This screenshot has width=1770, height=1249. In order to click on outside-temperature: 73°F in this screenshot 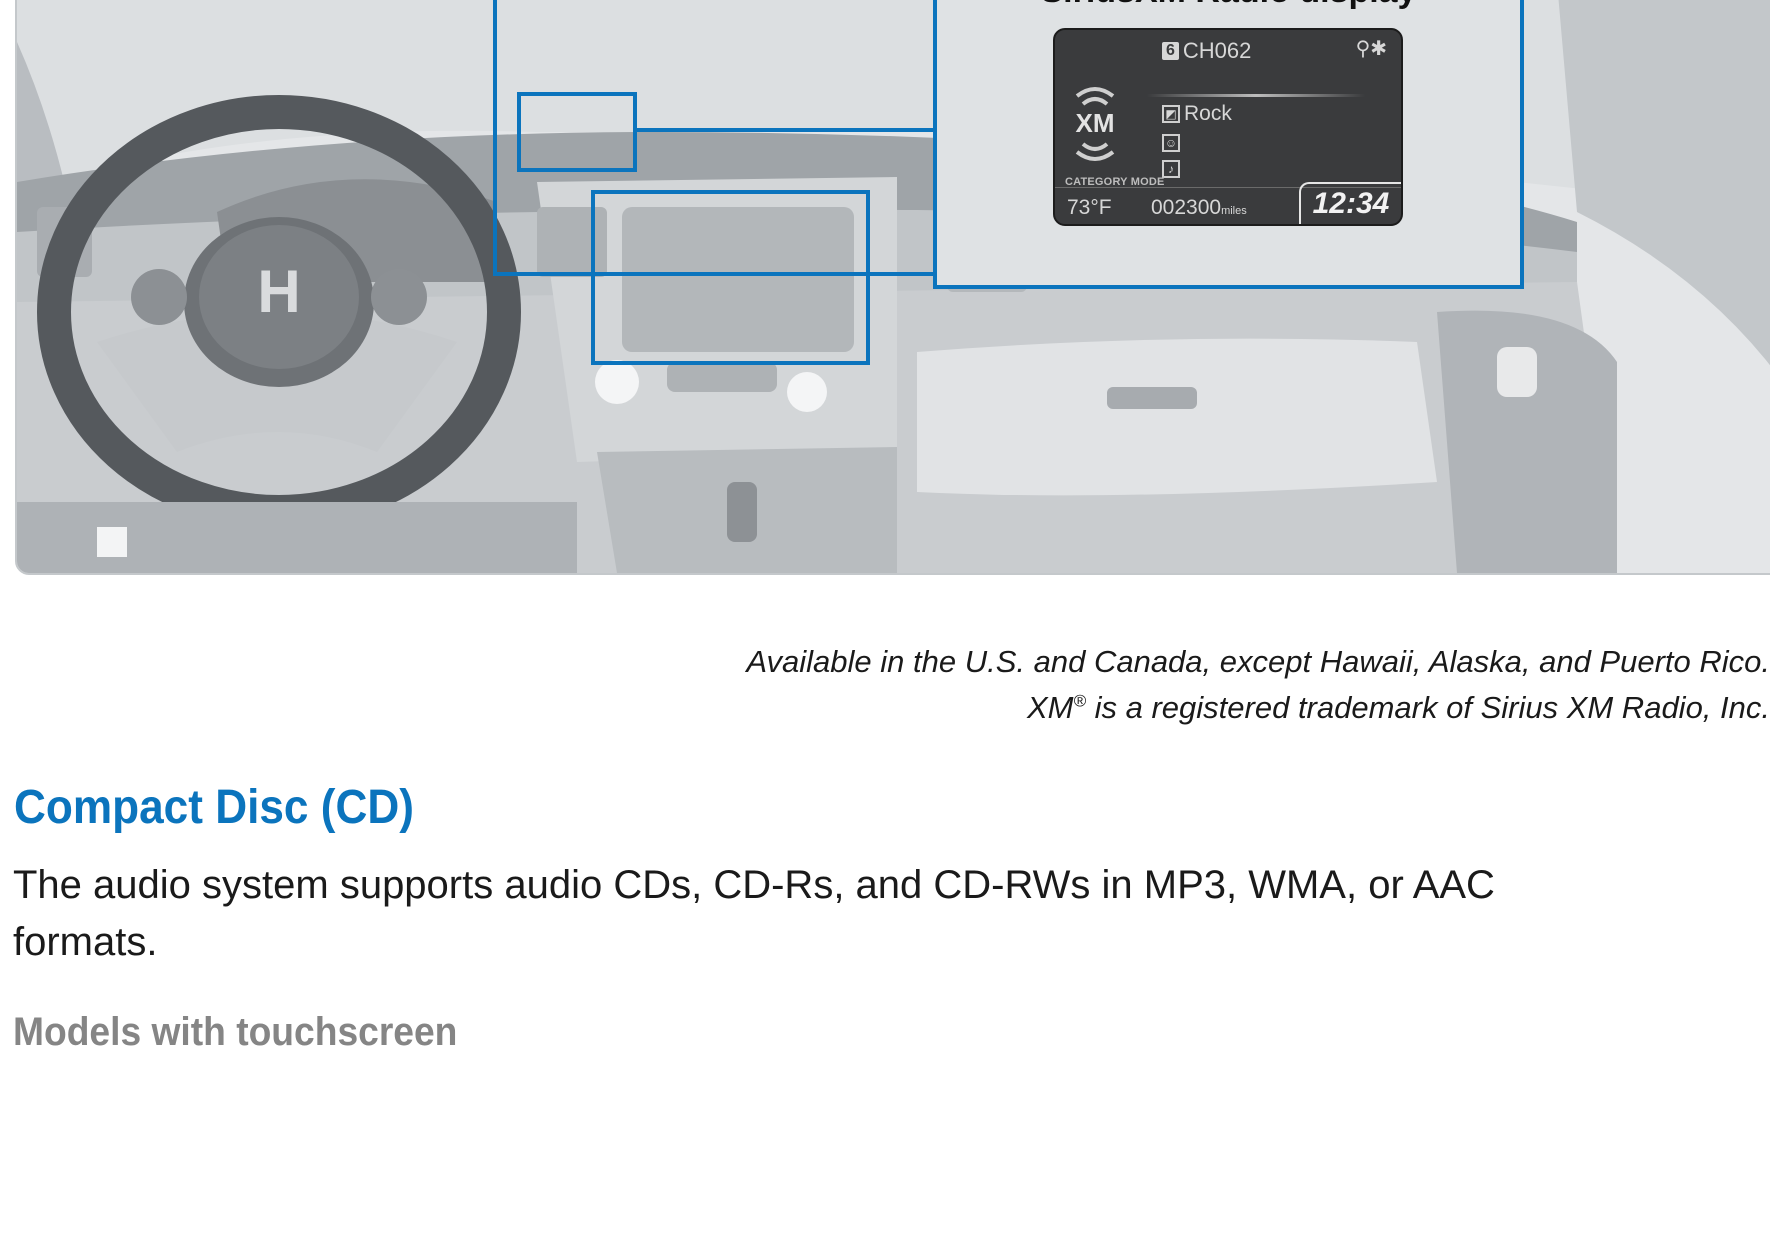, I will do `click(1089, 207)`.